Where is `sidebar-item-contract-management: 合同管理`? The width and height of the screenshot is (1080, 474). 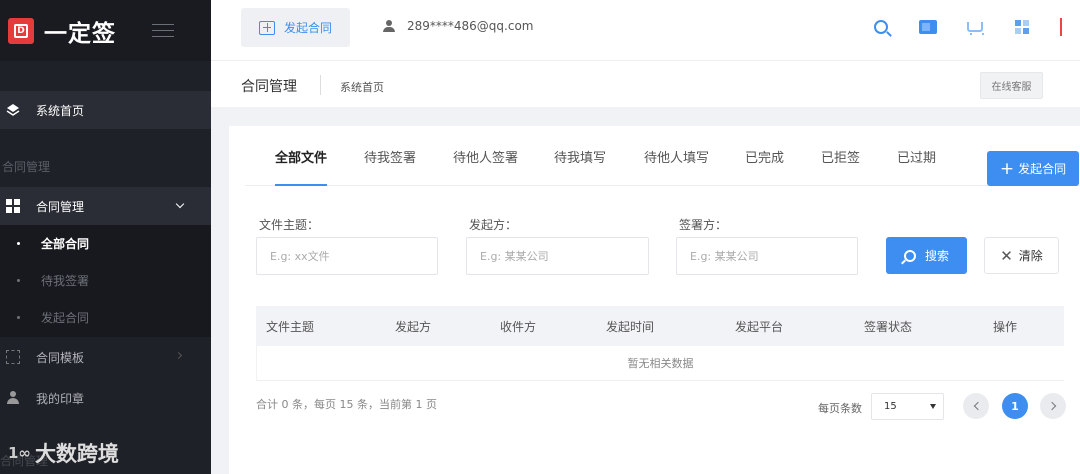 sidebar-item-contract-management: 合同管理 is located at coordinates (105, 206).